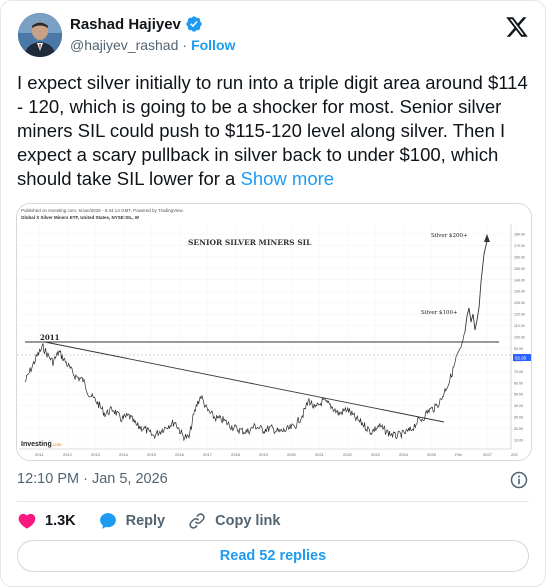 The image size is (546, 587). I want to click on action-bar: 1.3K Reply Copy link, so click(159, 521).